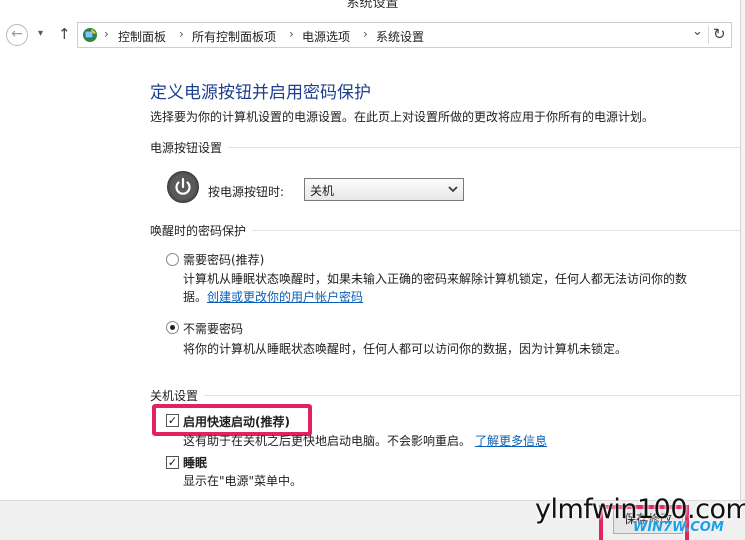  I want to click on breadcrumb-all-items: 所有控制面板项, so click(234, 36).